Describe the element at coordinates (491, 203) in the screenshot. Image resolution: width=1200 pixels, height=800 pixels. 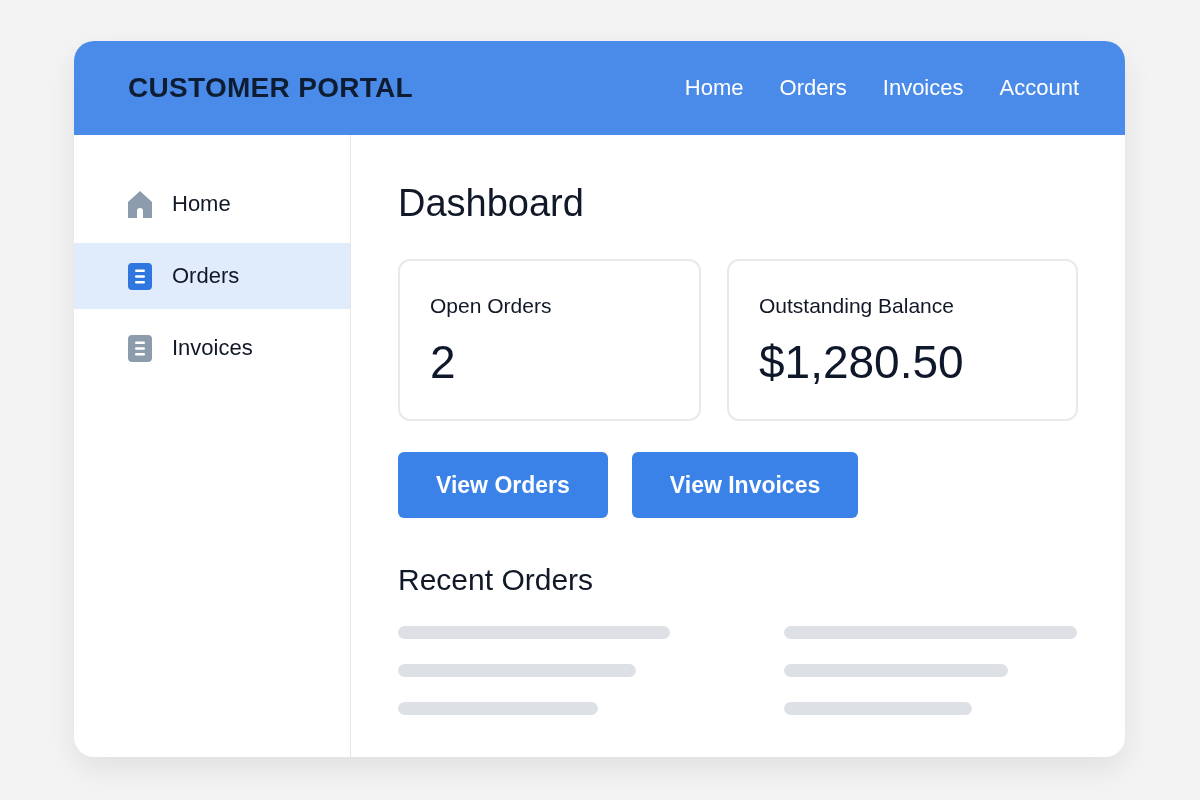
I see `page-title: Dashboard` at that location.